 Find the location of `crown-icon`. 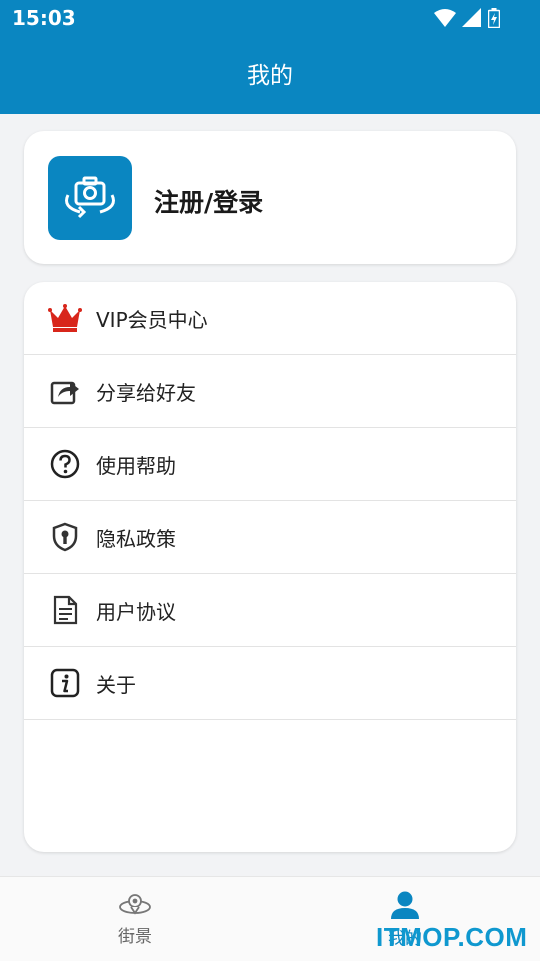

crown-icon is located at coordinates (65, 318).